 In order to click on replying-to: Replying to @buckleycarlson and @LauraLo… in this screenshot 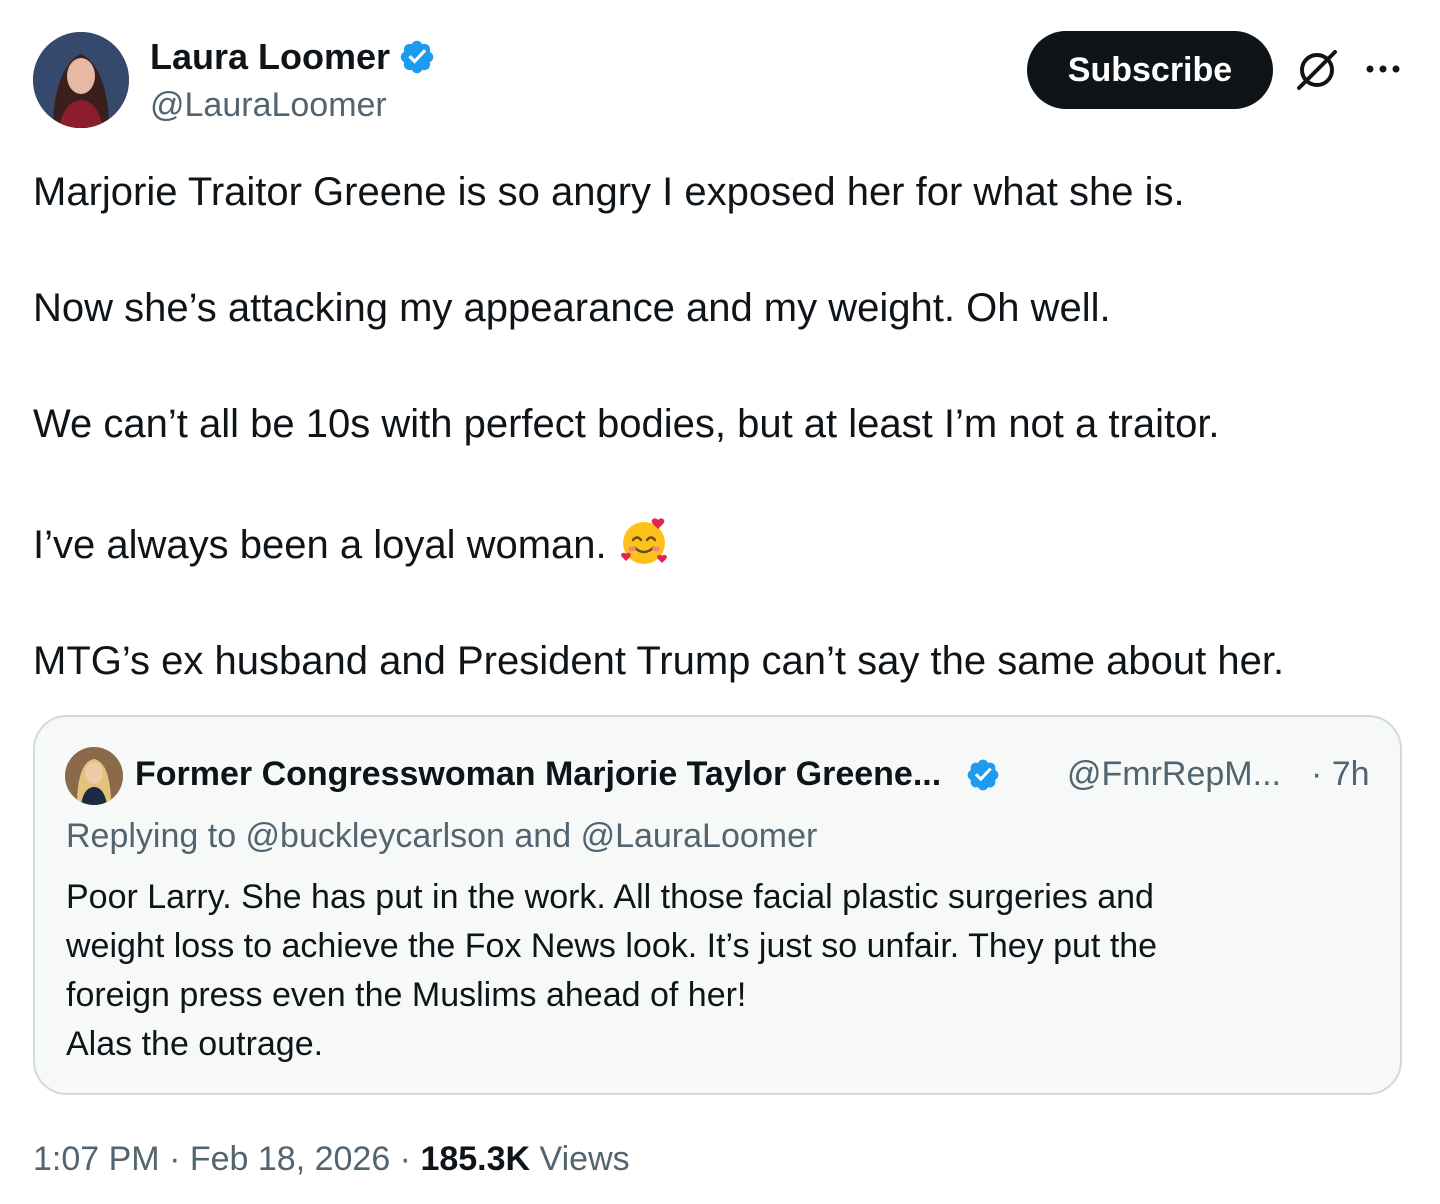, I will do `click(442, 836)`.